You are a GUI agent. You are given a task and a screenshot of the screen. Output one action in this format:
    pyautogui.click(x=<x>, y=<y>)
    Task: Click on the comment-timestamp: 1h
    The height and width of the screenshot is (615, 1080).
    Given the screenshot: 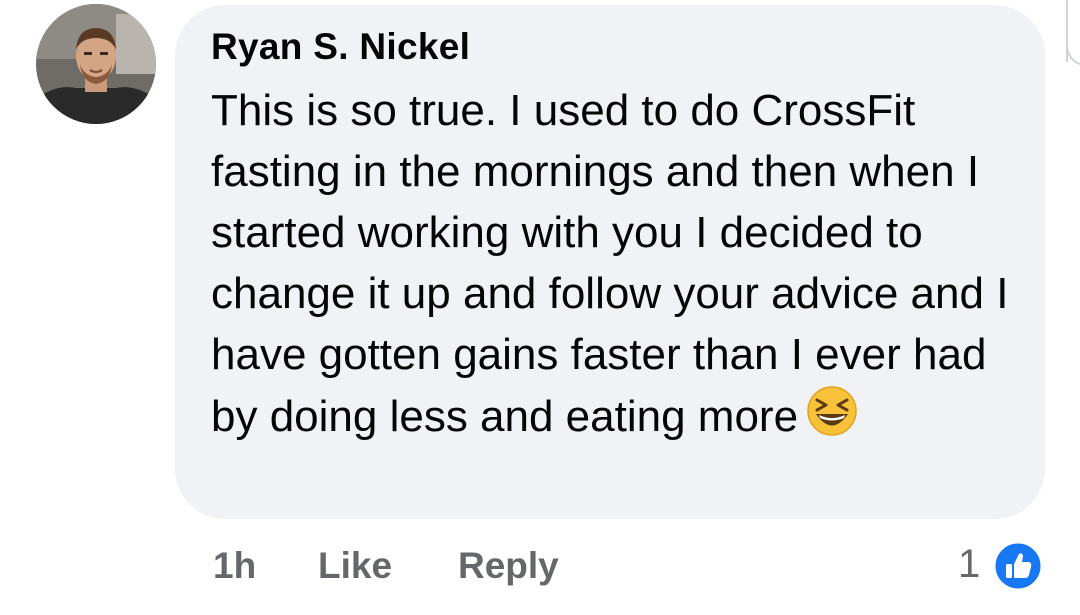 What is the action you would take?
    pyautogui.click(x=235, y=565)
    